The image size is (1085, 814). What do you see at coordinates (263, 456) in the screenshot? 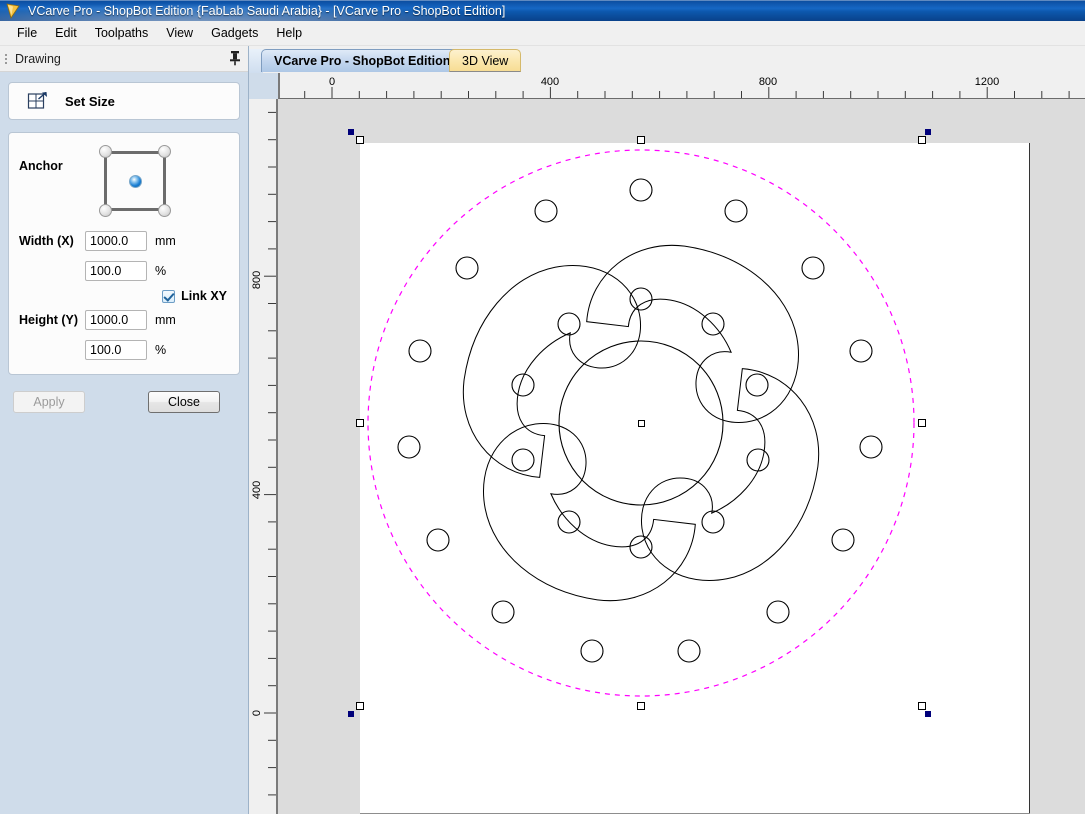
I see `vertical-ruler: 800 400 0` at bounding box center [263, 456].